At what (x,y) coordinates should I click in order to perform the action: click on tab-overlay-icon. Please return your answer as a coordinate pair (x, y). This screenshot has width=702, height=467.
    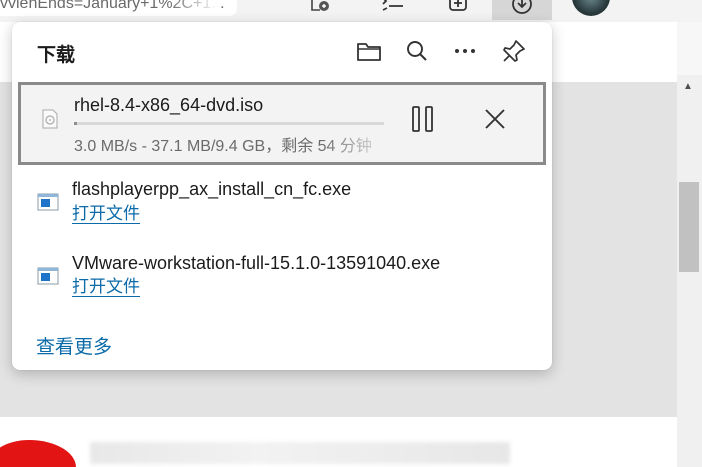
    Looking at the image, I should click on (320, 8).